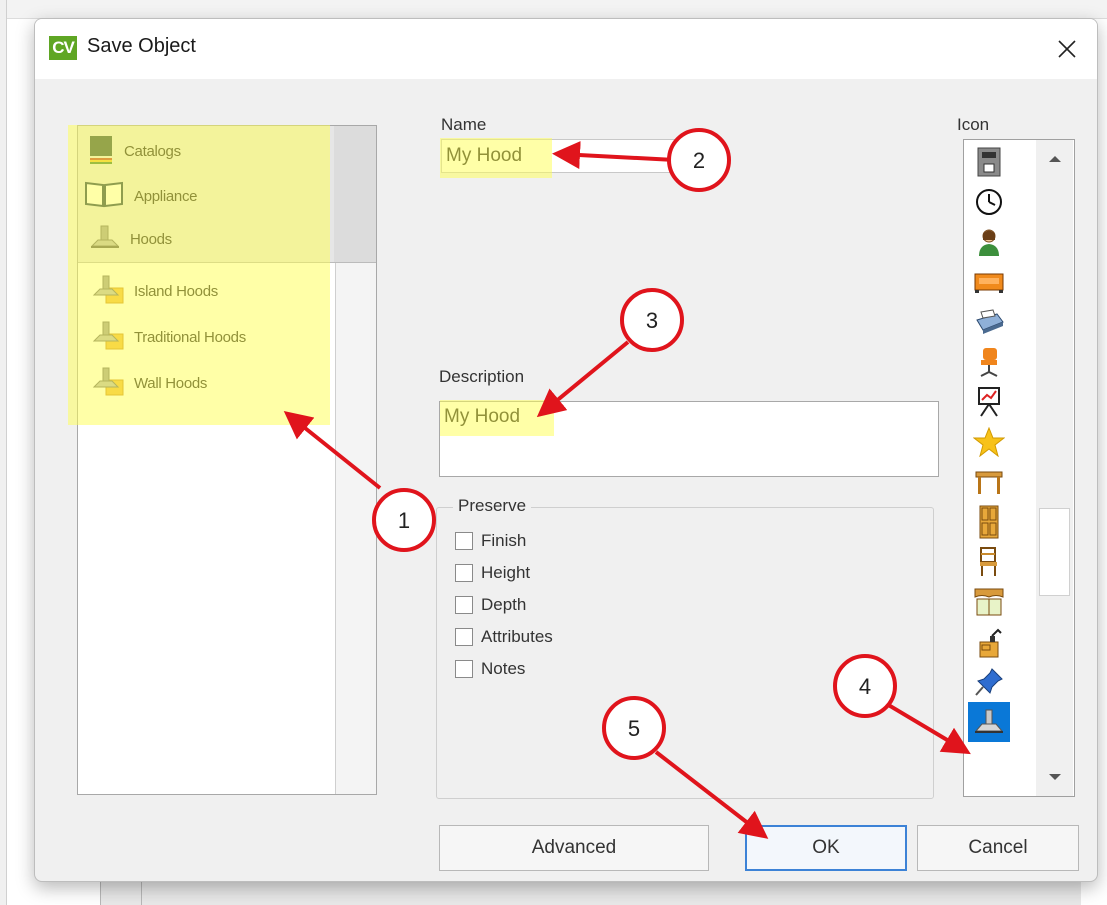 Image resolution: width=1107 pixels, height=905 pixels. What do you see at coordinates (553, 9) in the screenshot?
I see `background-window-strip` at bounding box center [553, 9].